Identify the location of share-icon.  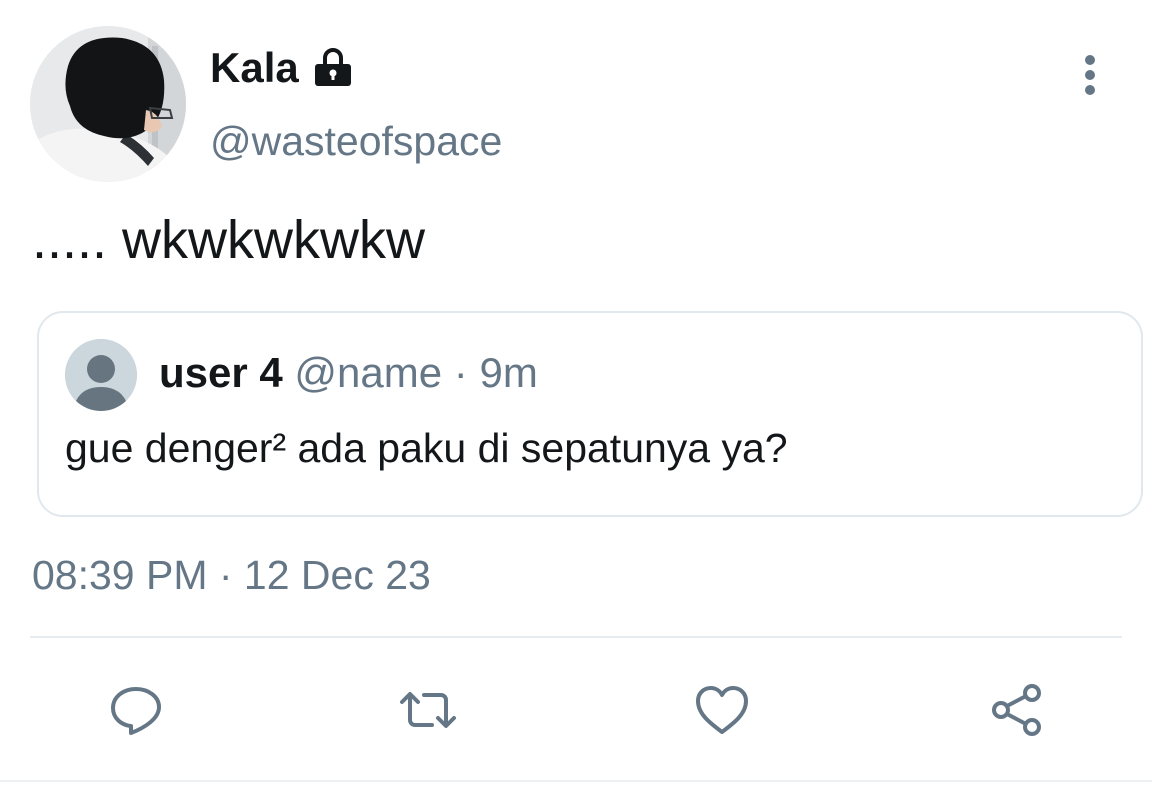
(1016, 710).